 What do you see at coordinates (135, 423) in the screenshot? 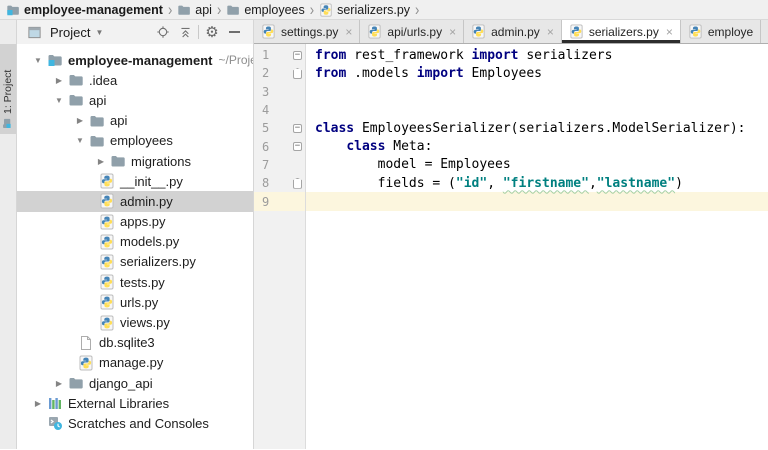
I see `tree-item-scratches-and-consoles: Scratches and Consoles` at bounding box center [135, 423].